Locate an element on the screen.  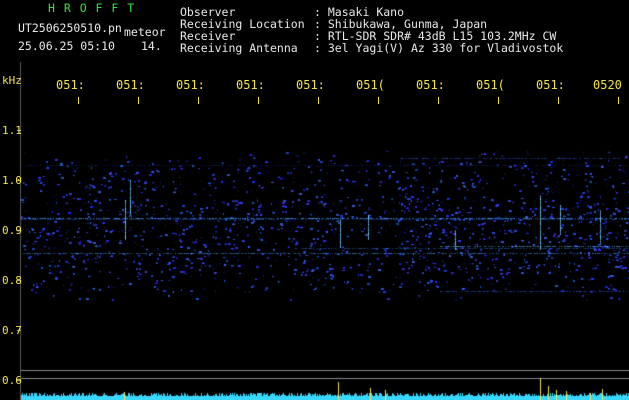
filename-label: UT2506250510.pn is located at coordinates (70, 28).